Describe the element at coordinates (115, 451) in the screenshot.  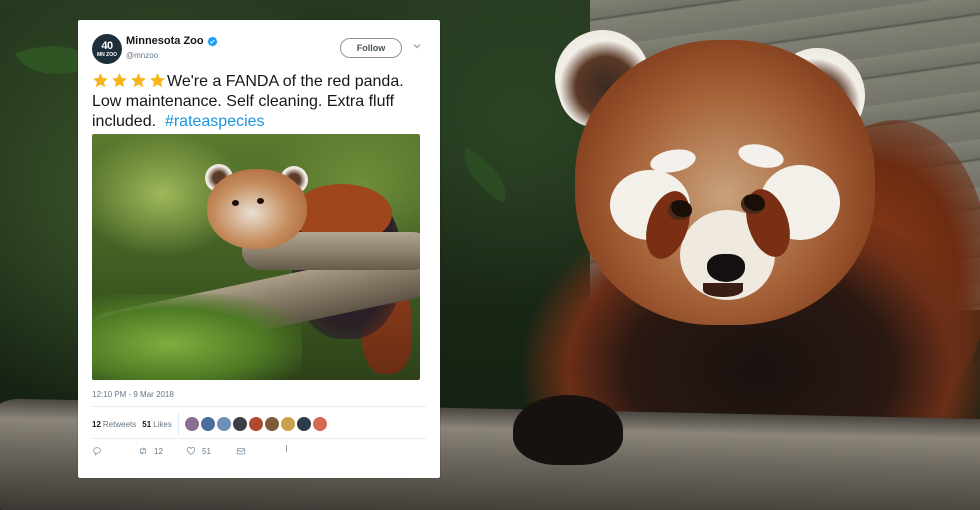
I see `reply-button` at that location.